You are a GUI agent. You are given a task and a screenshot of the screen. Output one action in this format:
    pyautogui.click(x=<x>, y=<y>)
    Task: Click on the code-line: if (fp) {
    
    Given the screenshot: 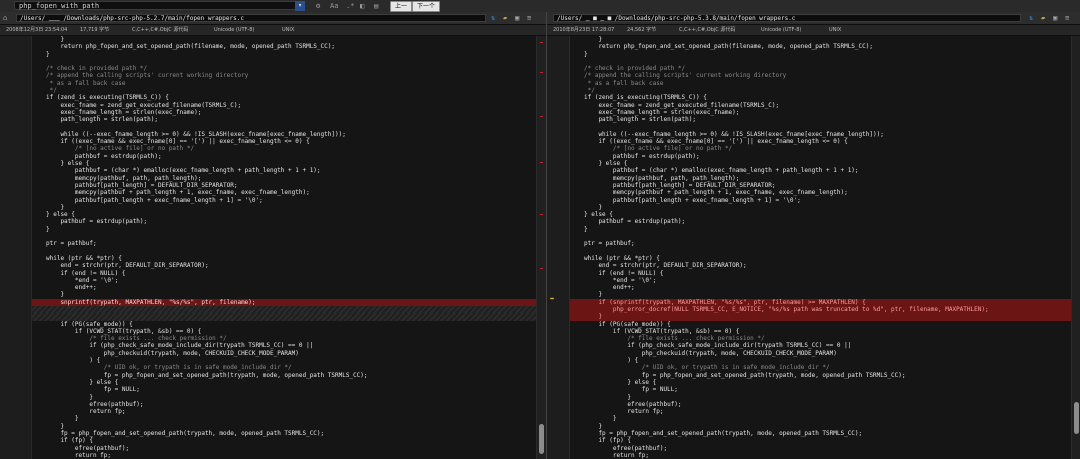 What is the action you would take?
    pyautogui.click(x=820, y=440)
    